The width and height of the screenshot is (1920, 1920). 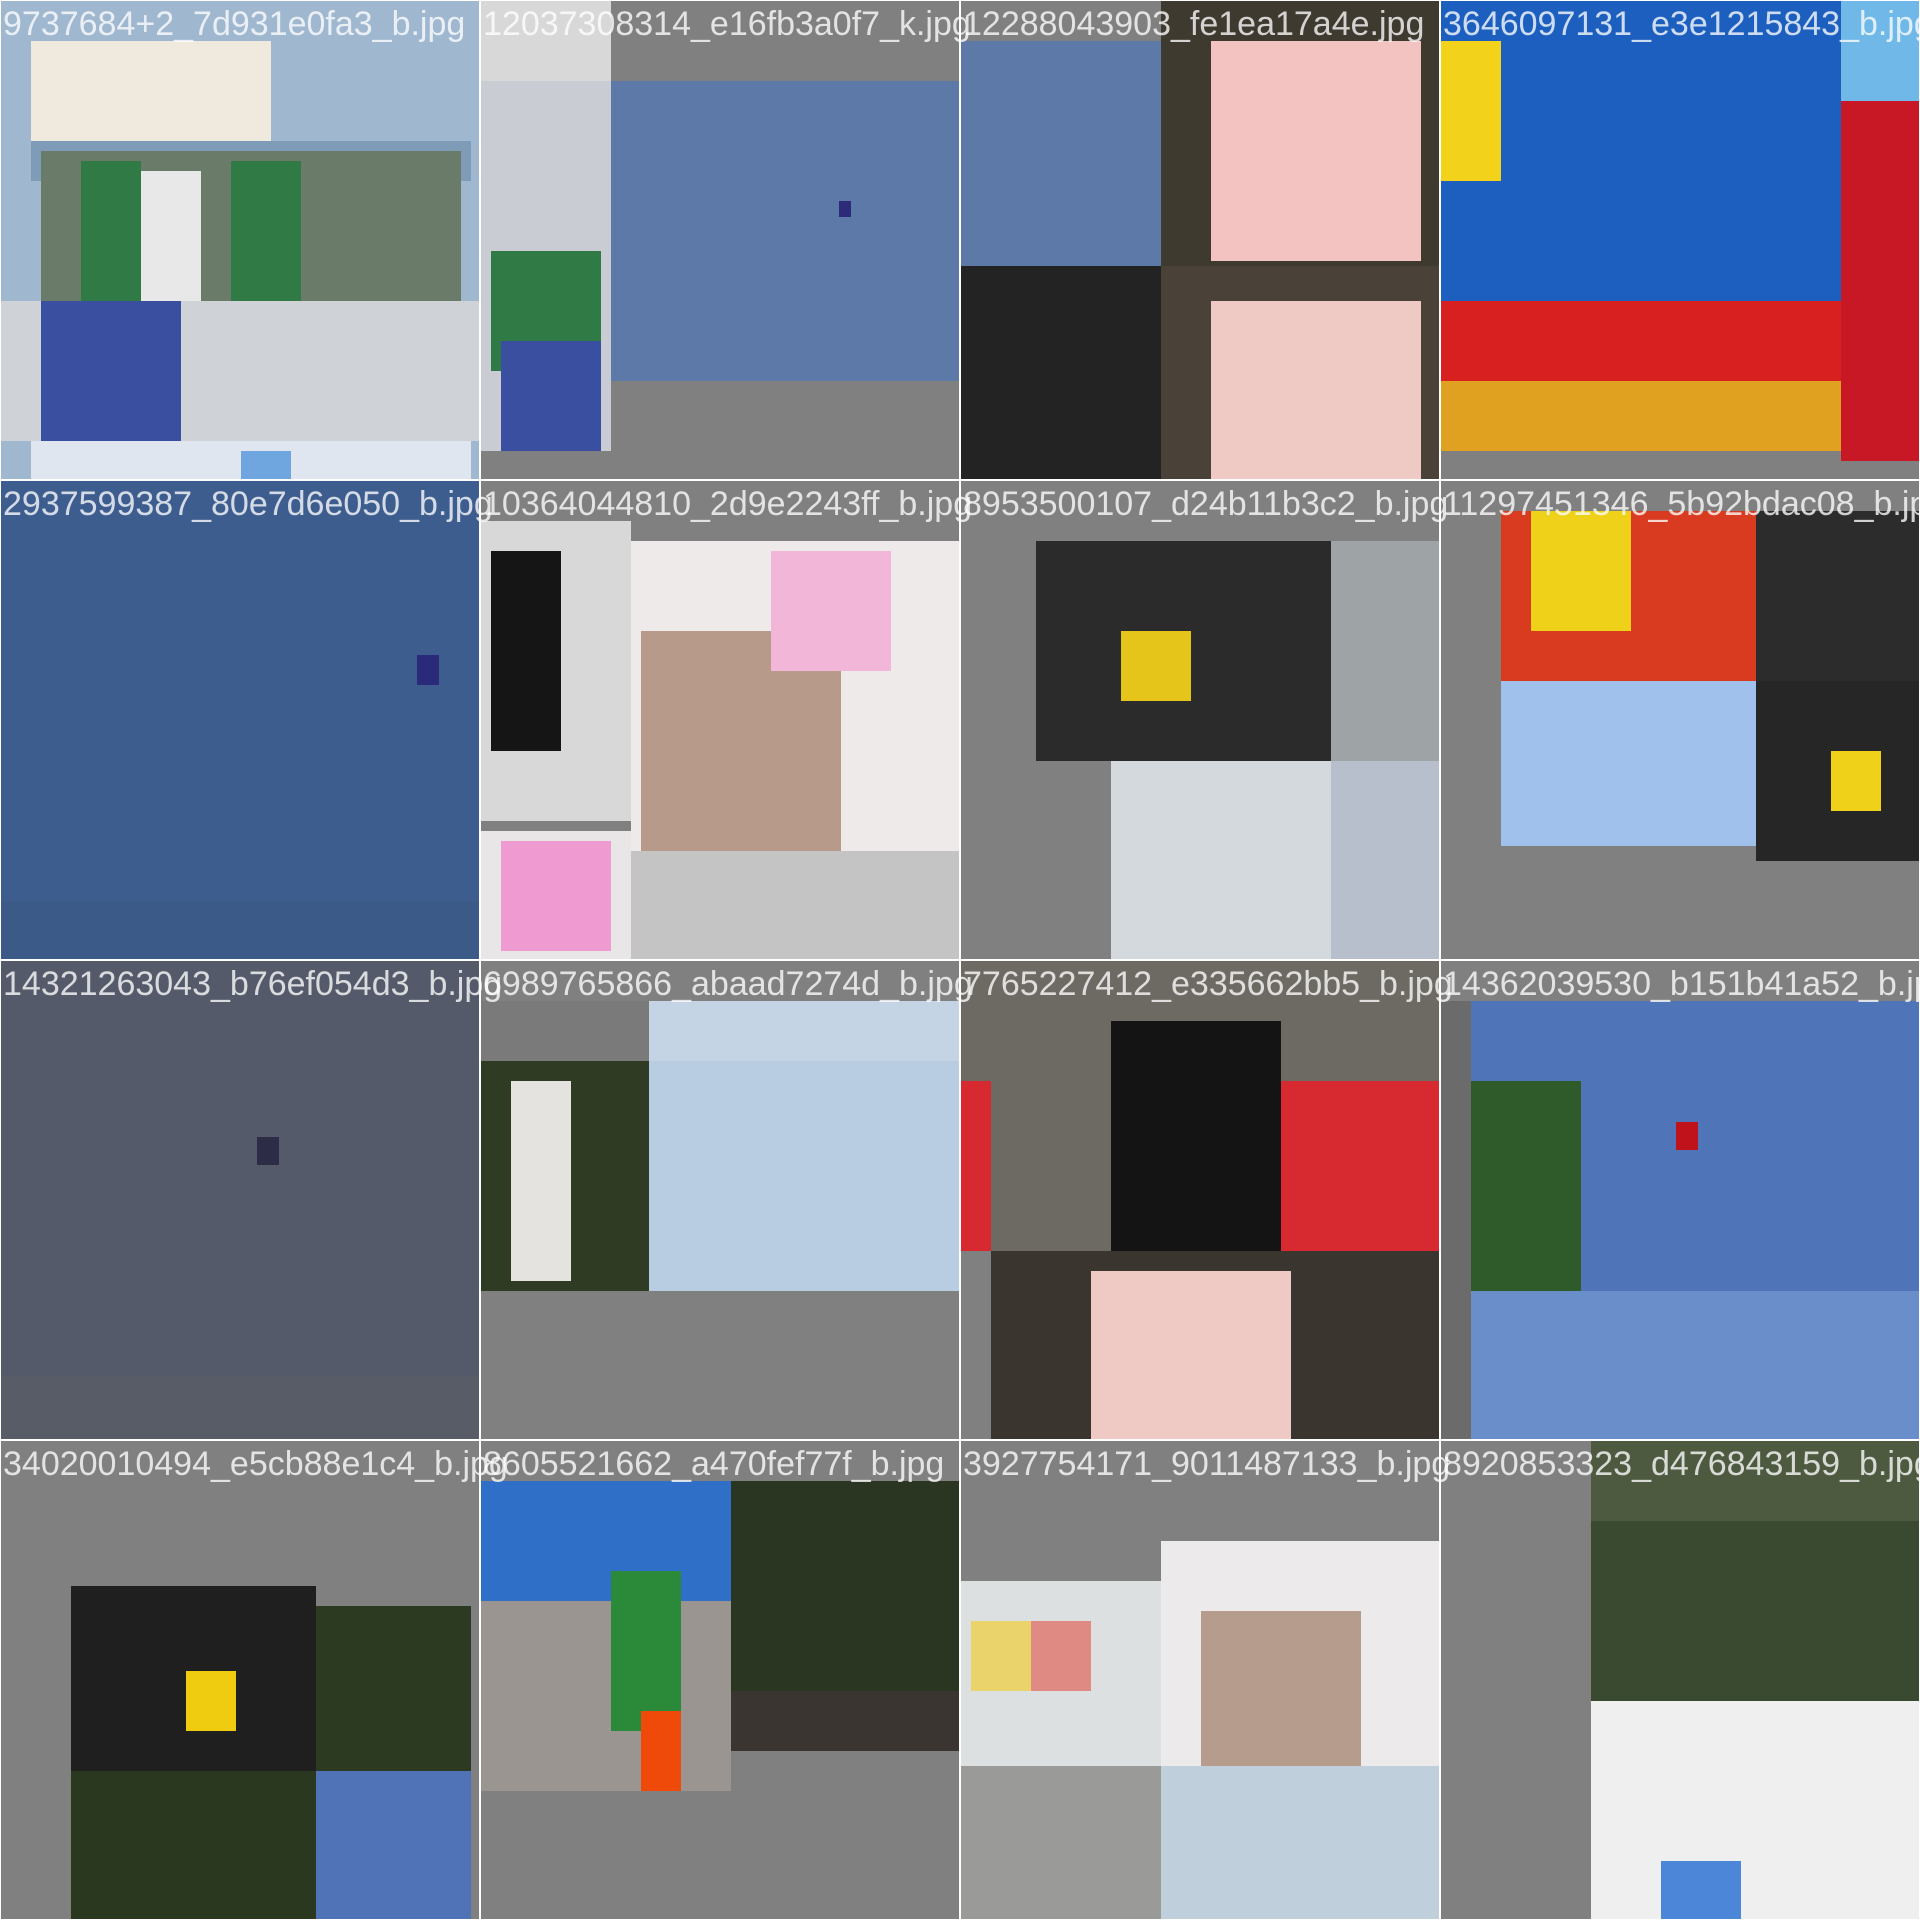 I want to click on grid-tile: 12037308314_e16fb3a0f7_k.jpg, so click(x=726, y=240).